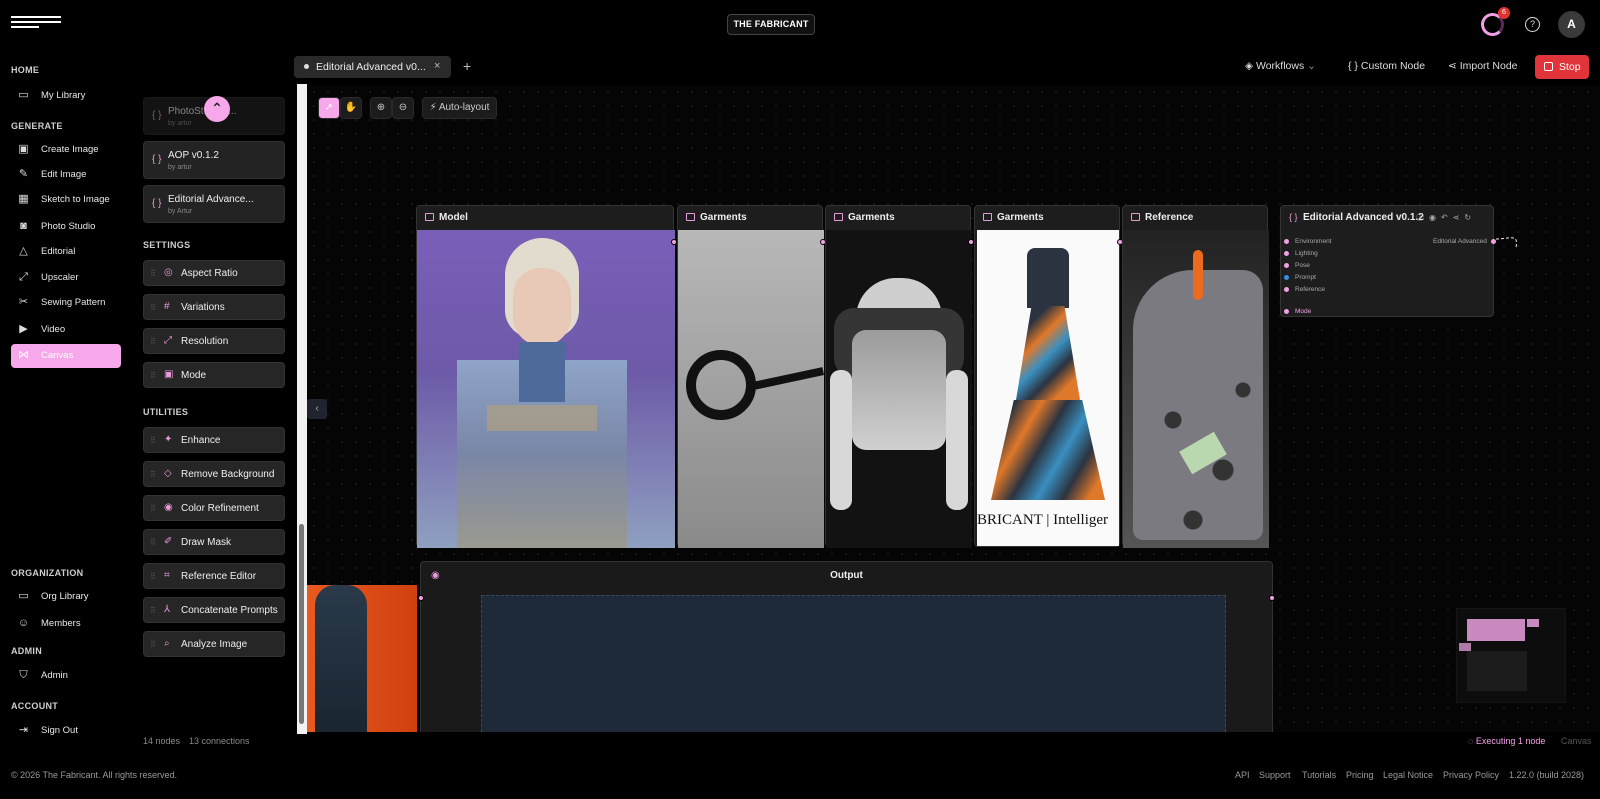 The width and height of the screenshot is (1600, 799). Describe the element at coordinates (66, 150) in the screenshot. I see `nav-item-create-image: ▣ Create Image` at that location.